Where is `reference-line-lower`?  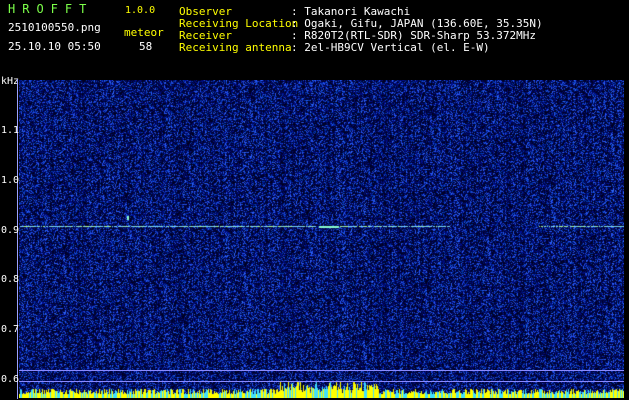 reference-line-lower is located at coordinates (321, 381).